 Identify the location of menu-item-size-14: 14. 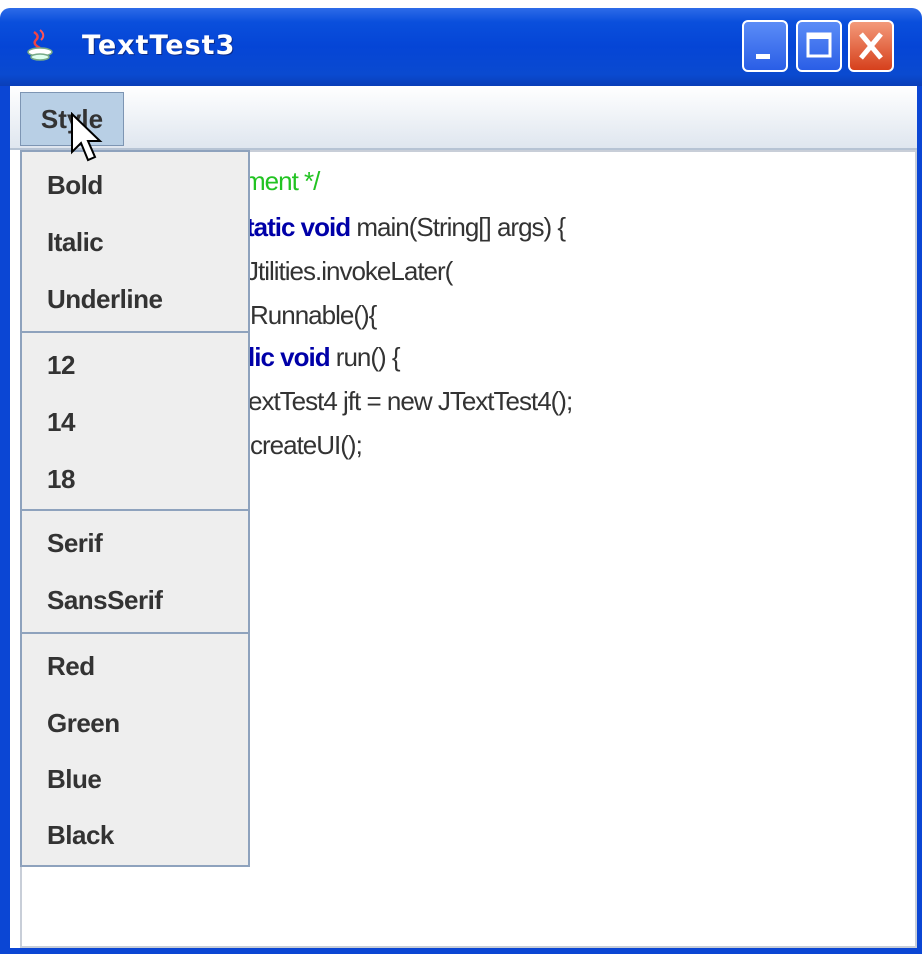
(61, 422).